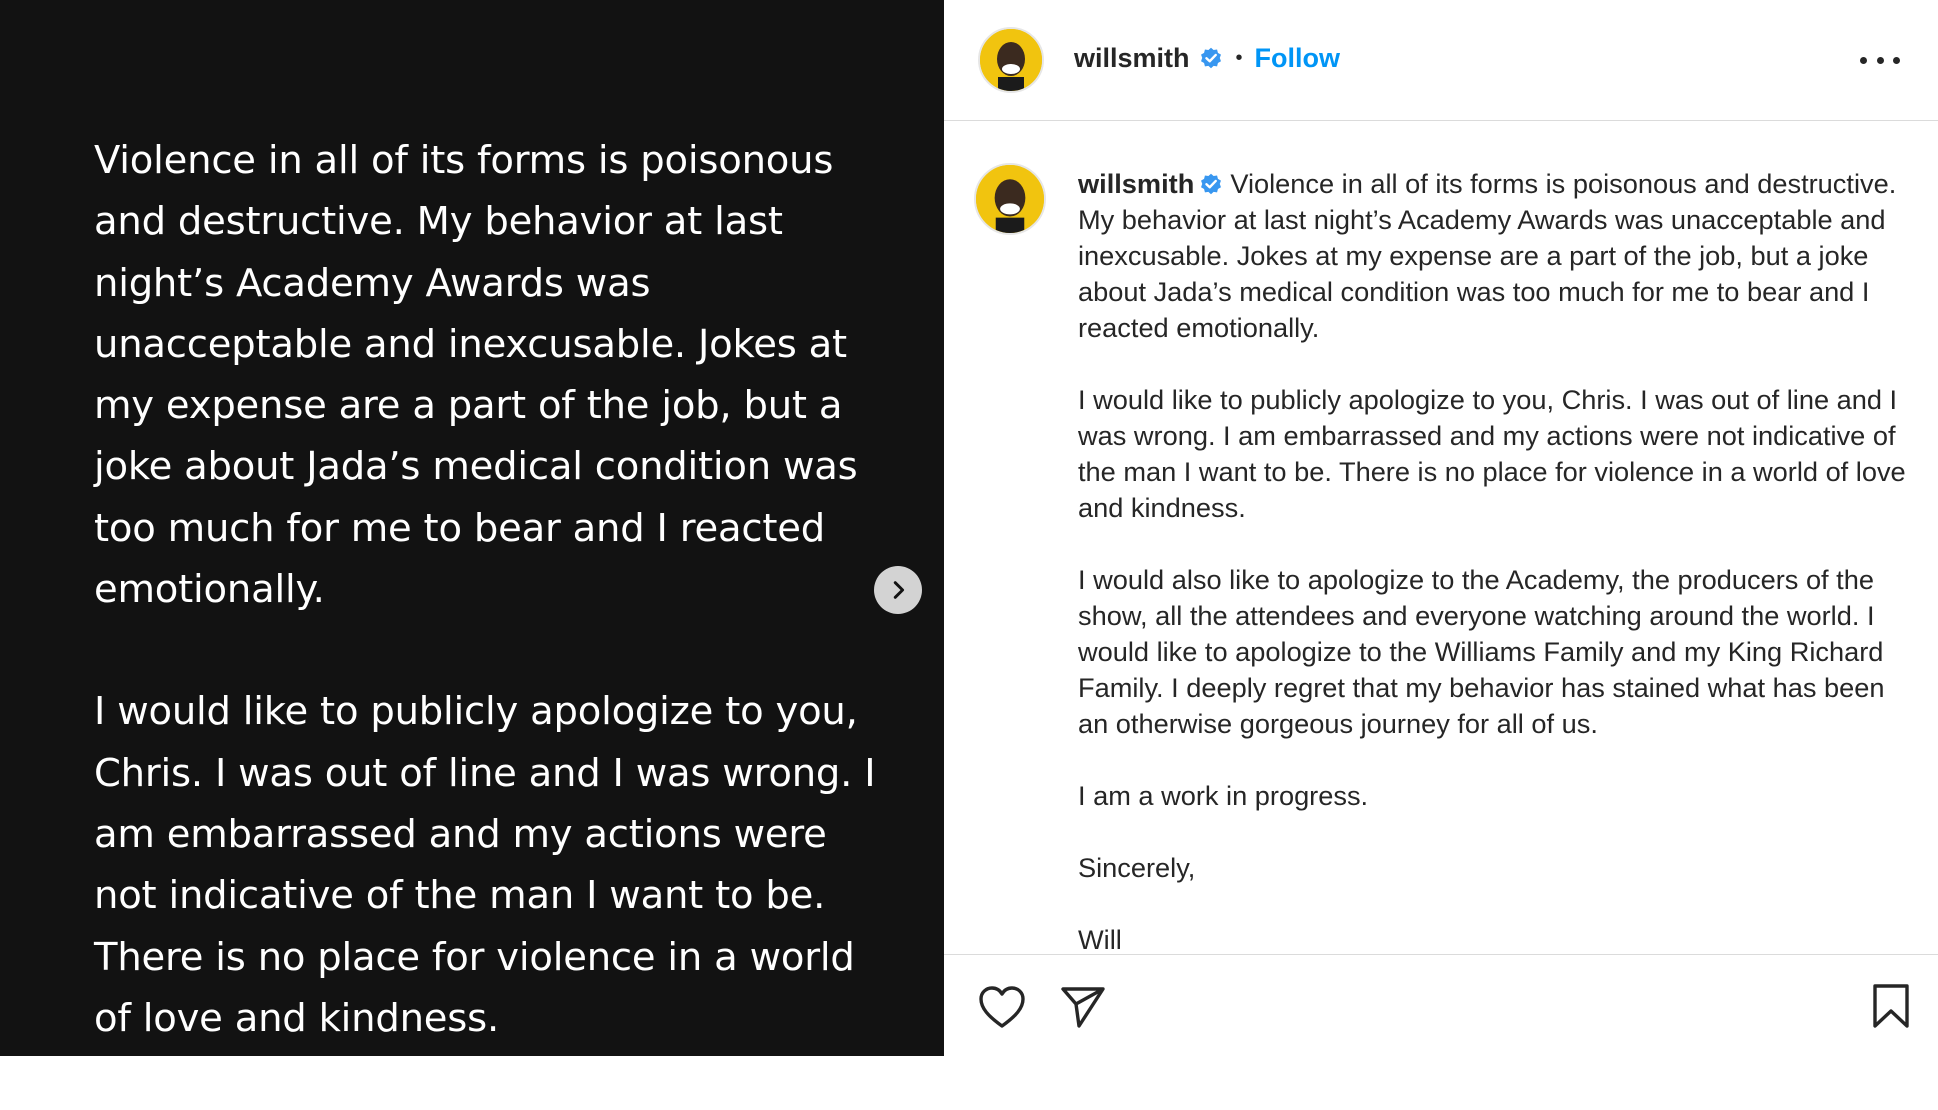 This screenshot has width=1938, height=1110. Describe the element at coordinates (1132, 58) in the screenshot. I see `username-link: willsmith` at that location.